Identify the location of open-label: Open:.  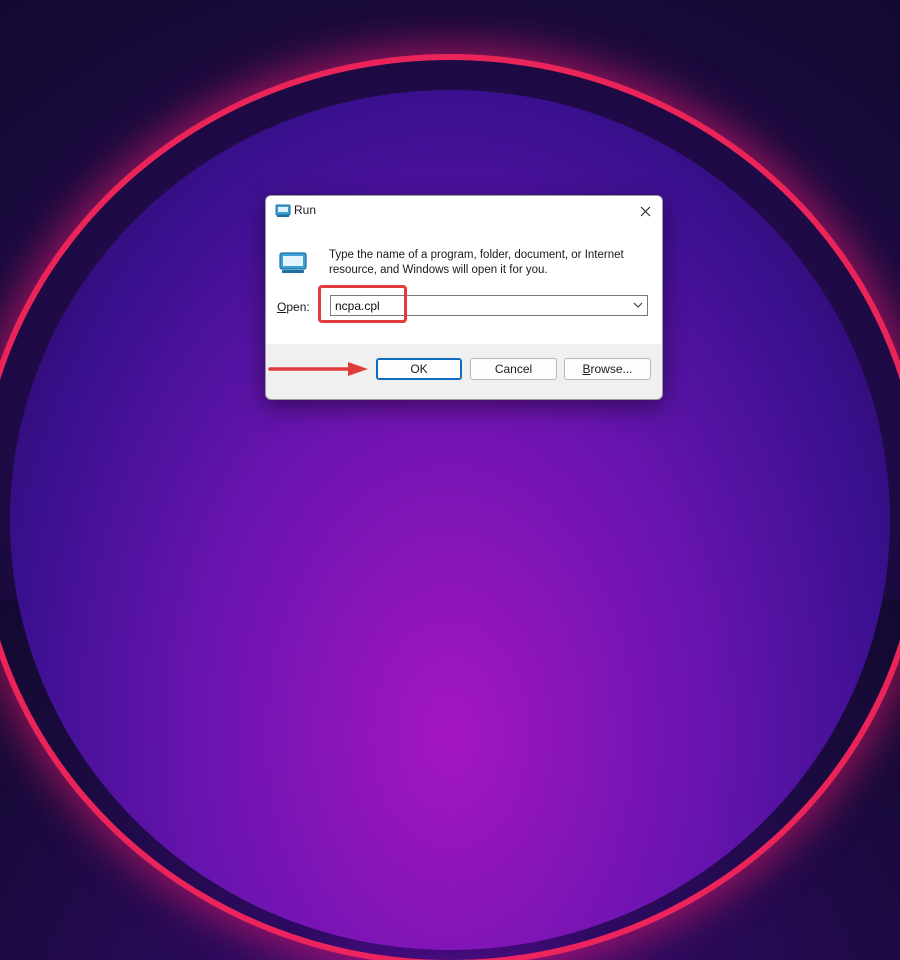
(293, 307).